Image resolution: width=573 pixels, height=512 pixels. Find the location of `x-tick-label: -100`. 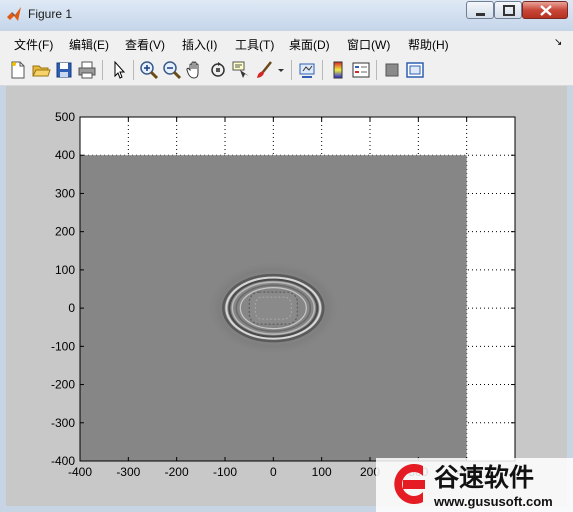

x-tick-label: -100 is located at coordinates (225, 472).